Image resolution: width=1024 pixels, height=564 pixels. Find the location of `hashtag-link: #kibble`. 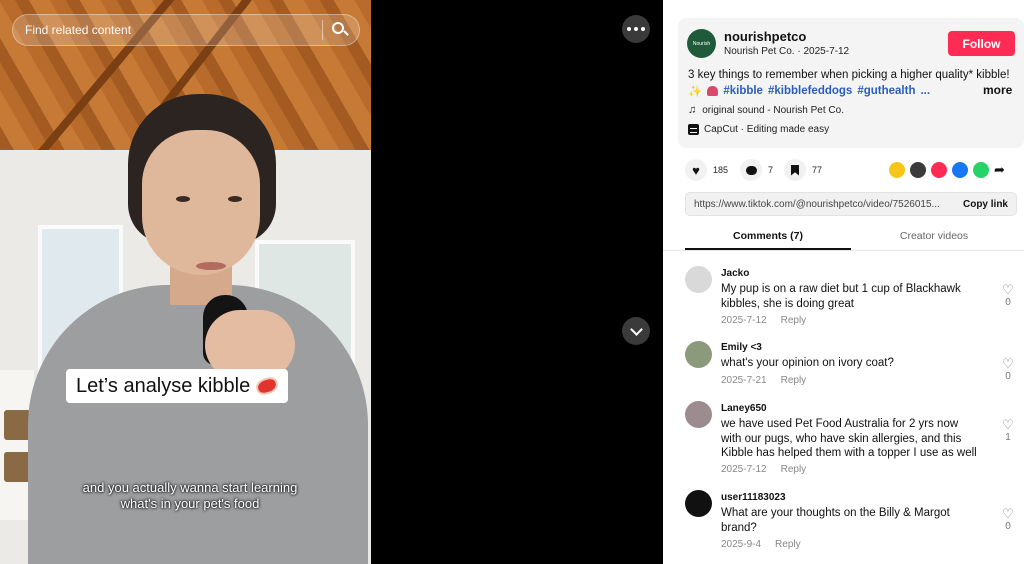

hashtag-link: #kibble is located at coordinates (743, 91).